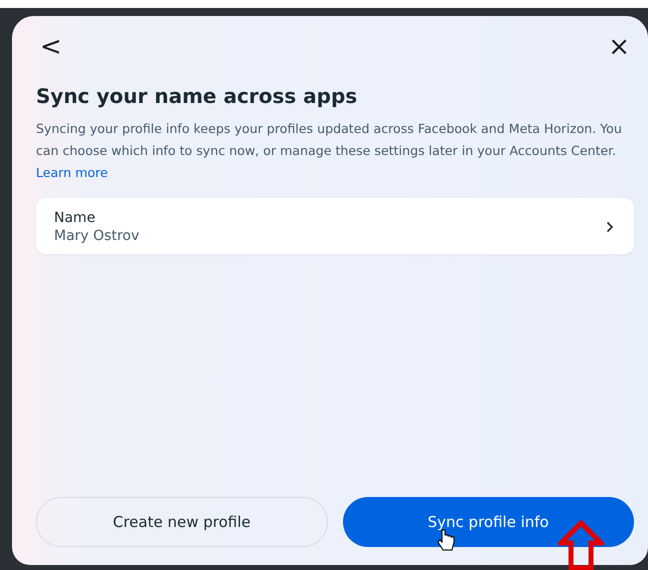 The width and height of the screenshot is (648, 570). What do you see at coordinates (581, 545) in the screenshot?
I see `up-arrow-annotation-icon` at bounding box center [581, 545].